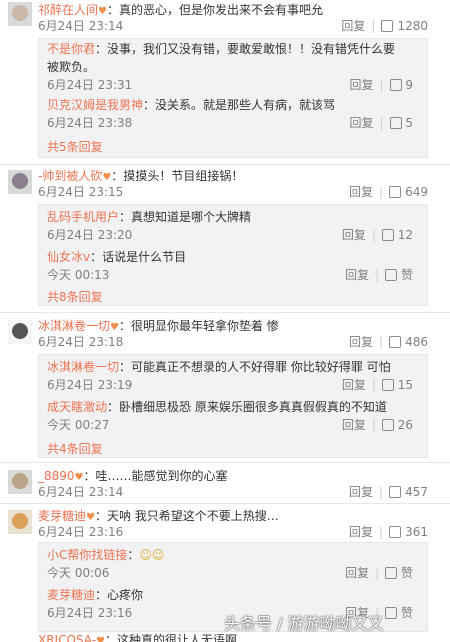 Image resolution: width=450 pixels, height=642 pixels. Describe the element at coordinates (78, 275) in the screenshot. I see `timestamp: 今天 00:13` at that location.